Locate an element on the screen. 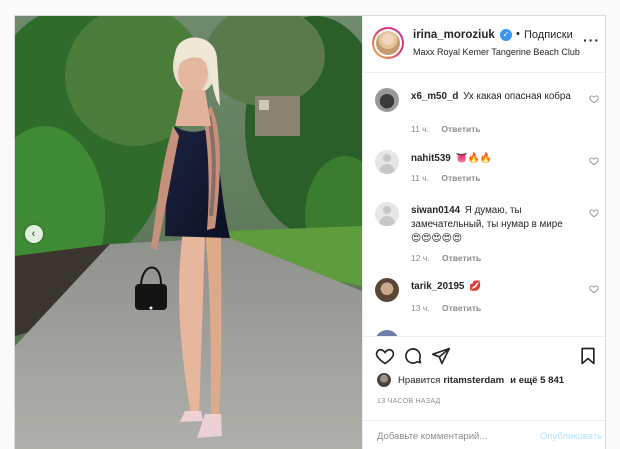 The image size is (620, 449). share-paper-plane-icon is located at coordinates (441, 356).